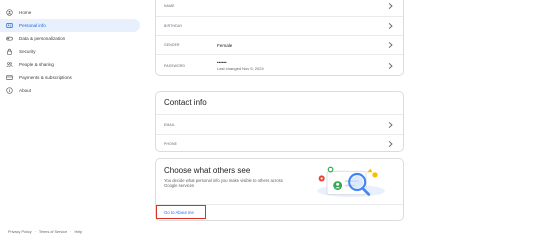  I want to click on row-label: NAME, so click(169, 6).